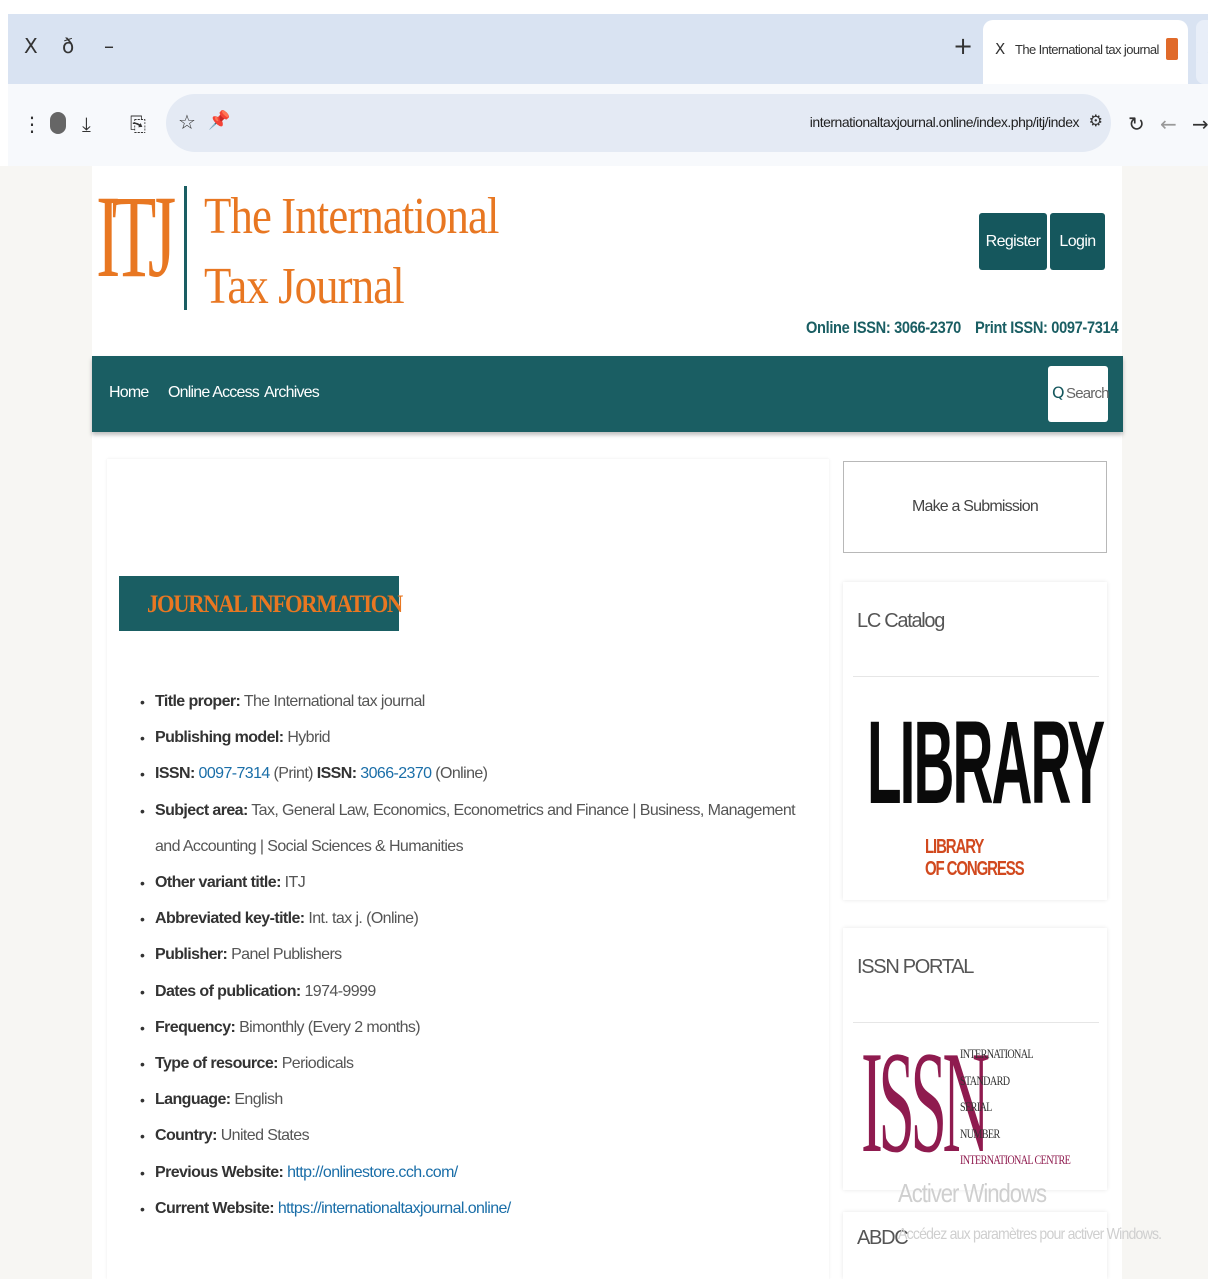  I want to click on previous-website-link: http://onlinestore.cch.com/, so click(372, 1172).